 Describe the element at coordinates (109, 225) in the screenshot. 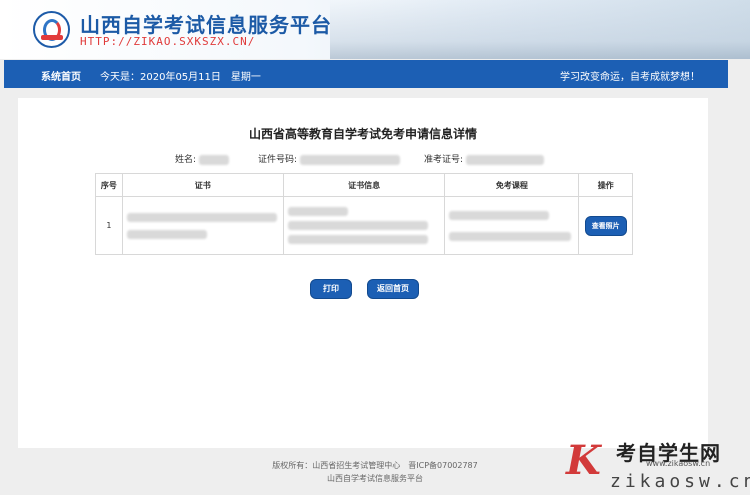

I see `row-index: 1` at that location.